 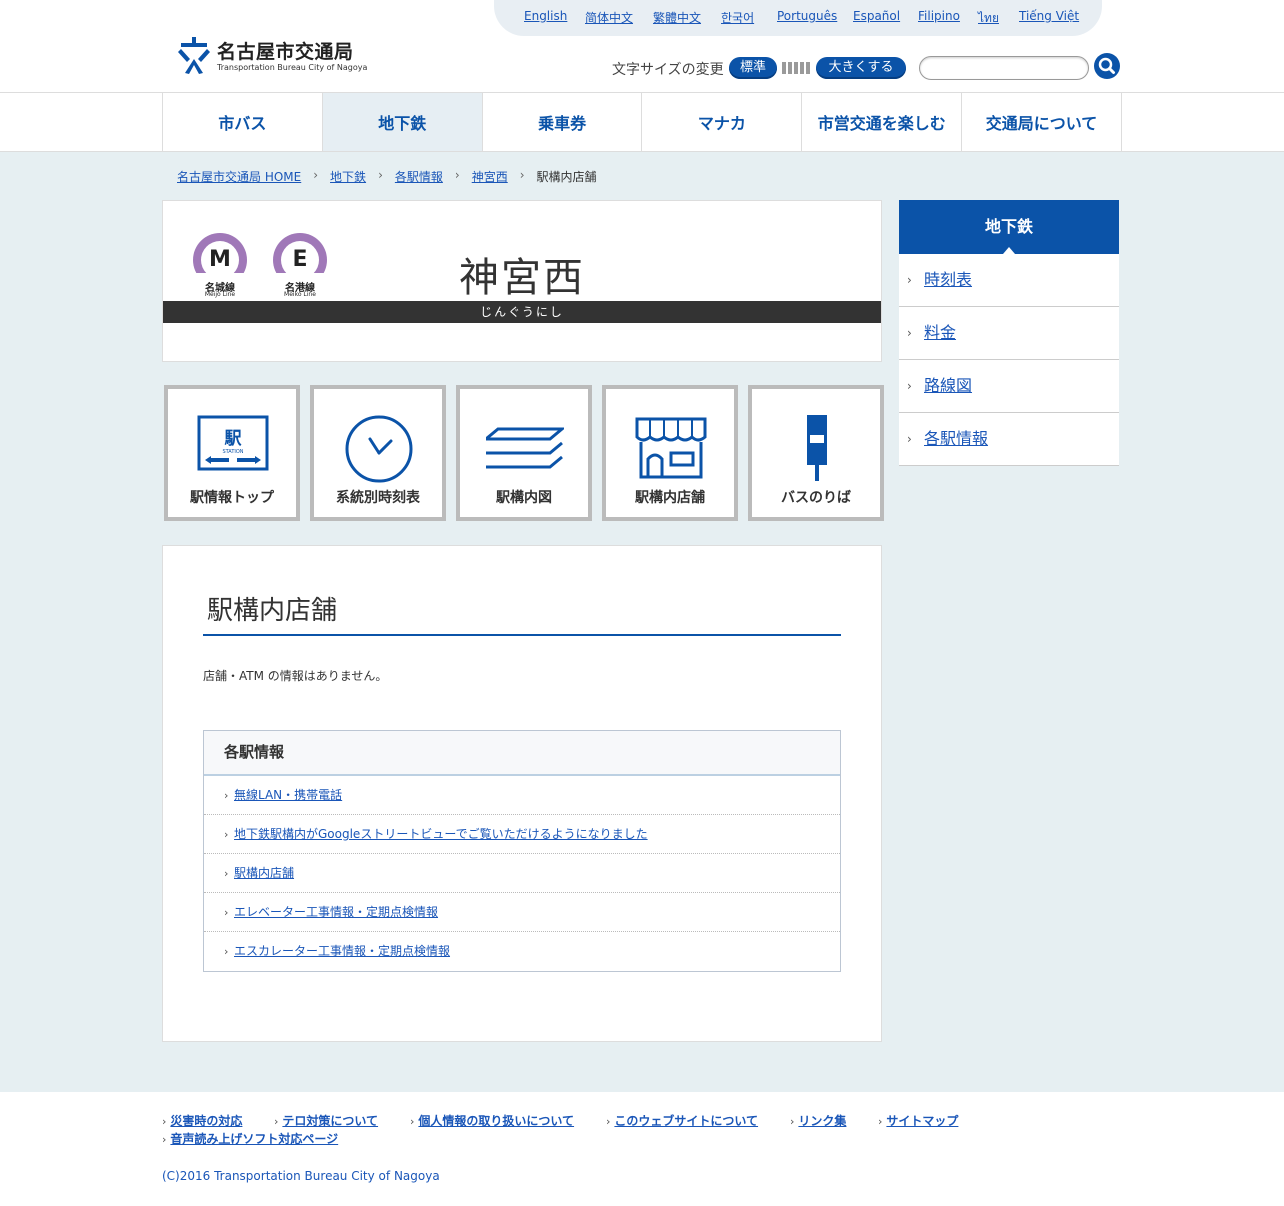 I want to click on footer-link-item: › 音声読み上げソフト対応ページ, so click(x=250, y=1138).